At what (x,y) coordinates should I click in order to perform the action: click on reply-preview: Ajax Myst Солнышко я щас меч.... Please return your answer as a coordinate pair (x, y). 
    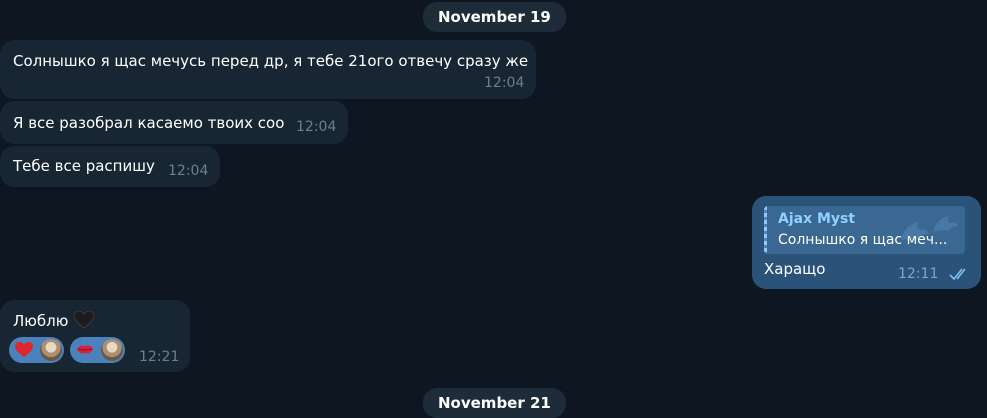
    Looking at the image, I should click on (864, 230).